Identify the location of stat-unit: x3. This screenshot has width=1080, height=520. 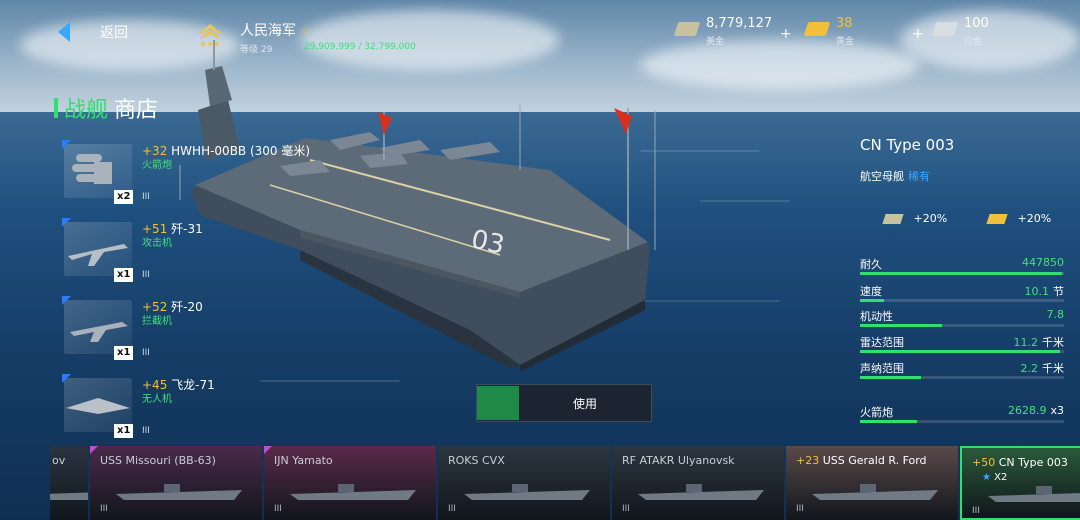
(1057, 410).